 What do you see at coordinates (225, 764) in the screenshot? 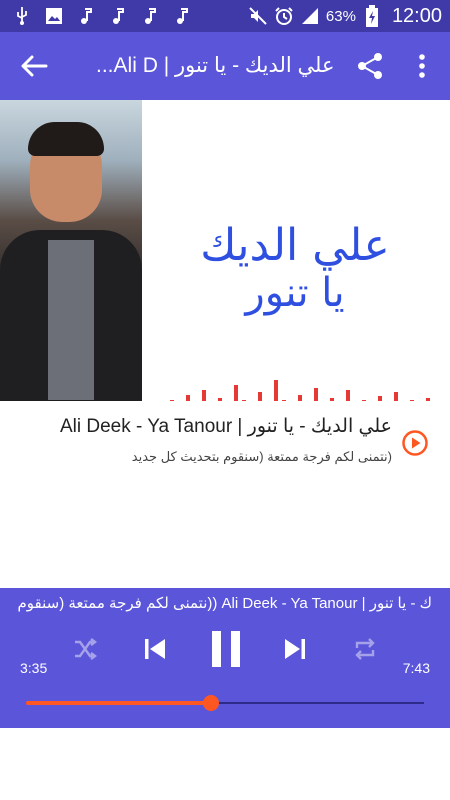
I see `bottom-area` at bounding box center [225, 764].